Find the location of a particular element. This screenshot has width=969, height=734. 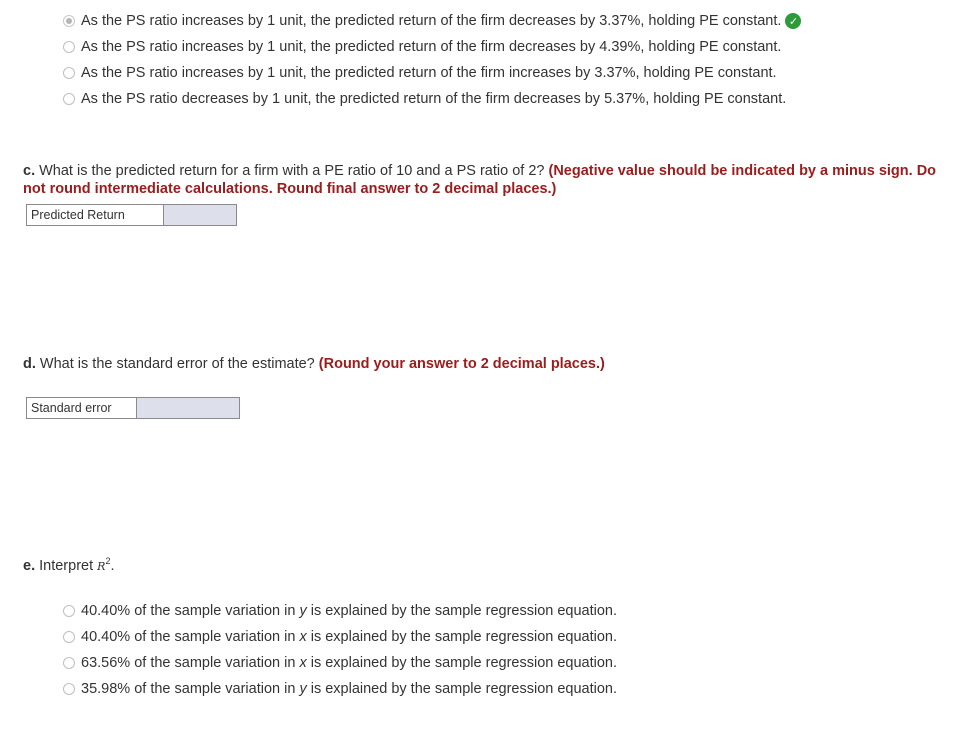

field-label: Standard error is located at coordinates (82, 408).